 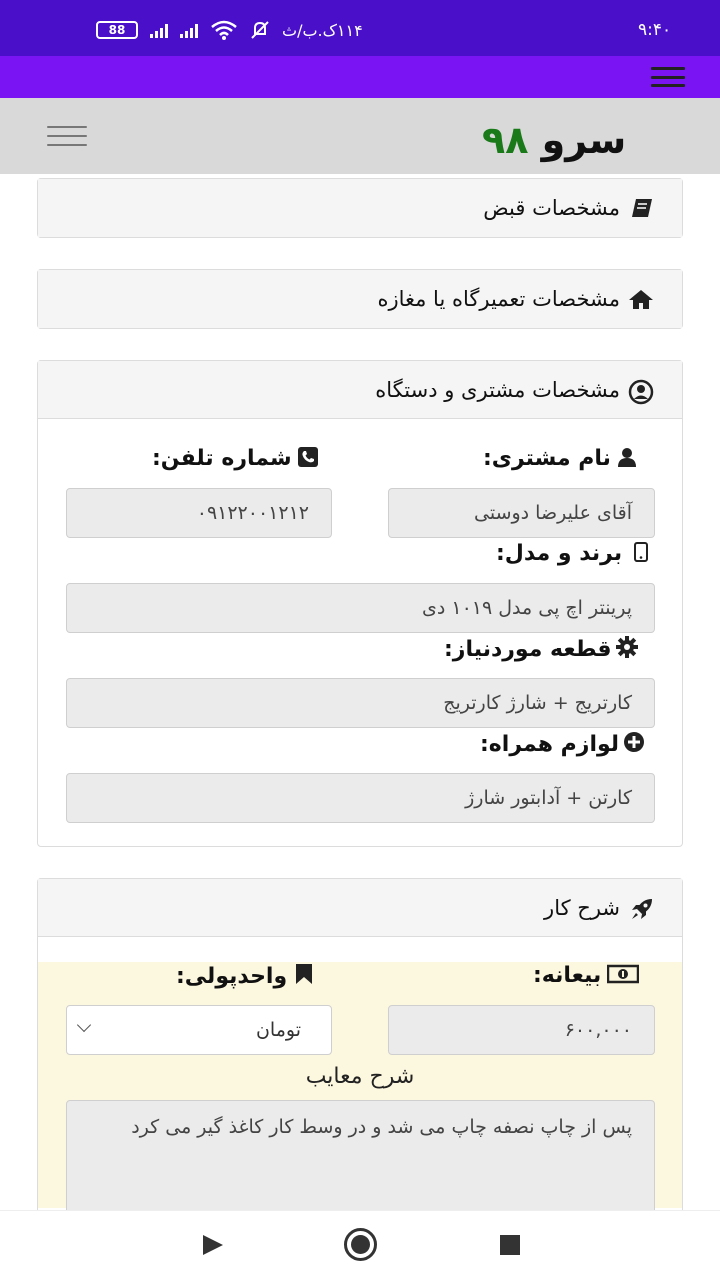 I want to click on receipt-panel-header: مشخصات قبض, so click(x=360, y=208).